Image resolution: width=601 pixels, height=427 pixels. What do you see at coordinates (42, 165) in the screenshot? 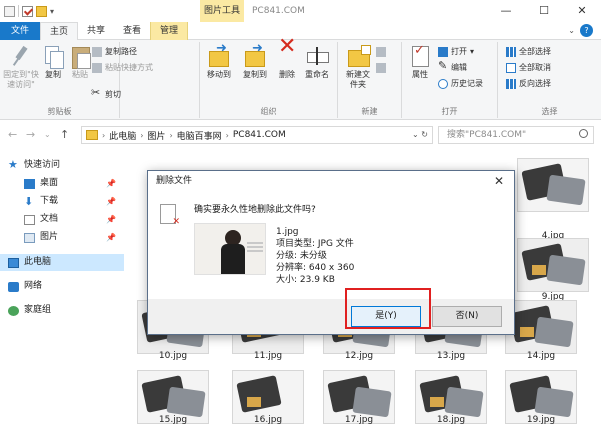
I see `nav-quick-access-label: 快速访问` at bounding box center [42, 165].